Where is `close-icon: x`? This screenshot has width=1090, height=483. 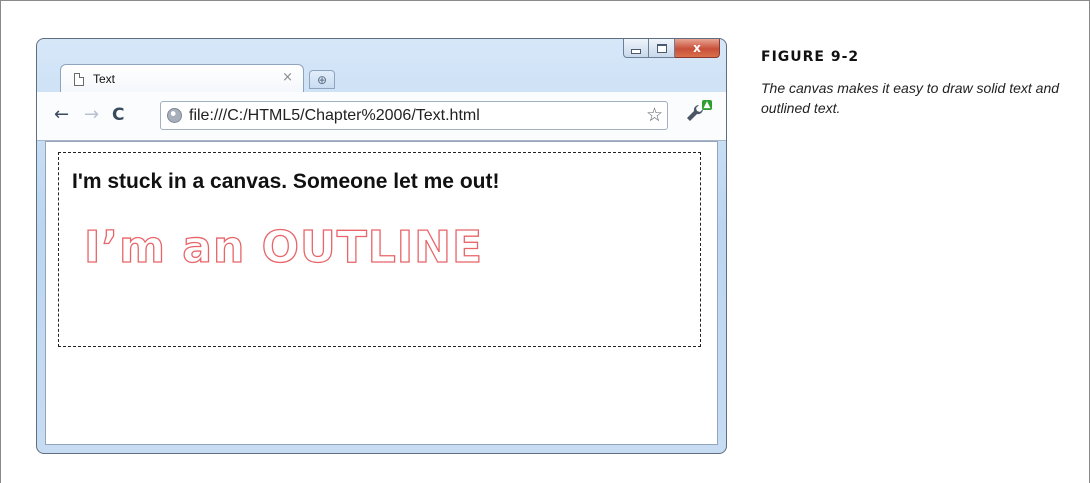
close-icon: x is located at coordinates (697, 48).